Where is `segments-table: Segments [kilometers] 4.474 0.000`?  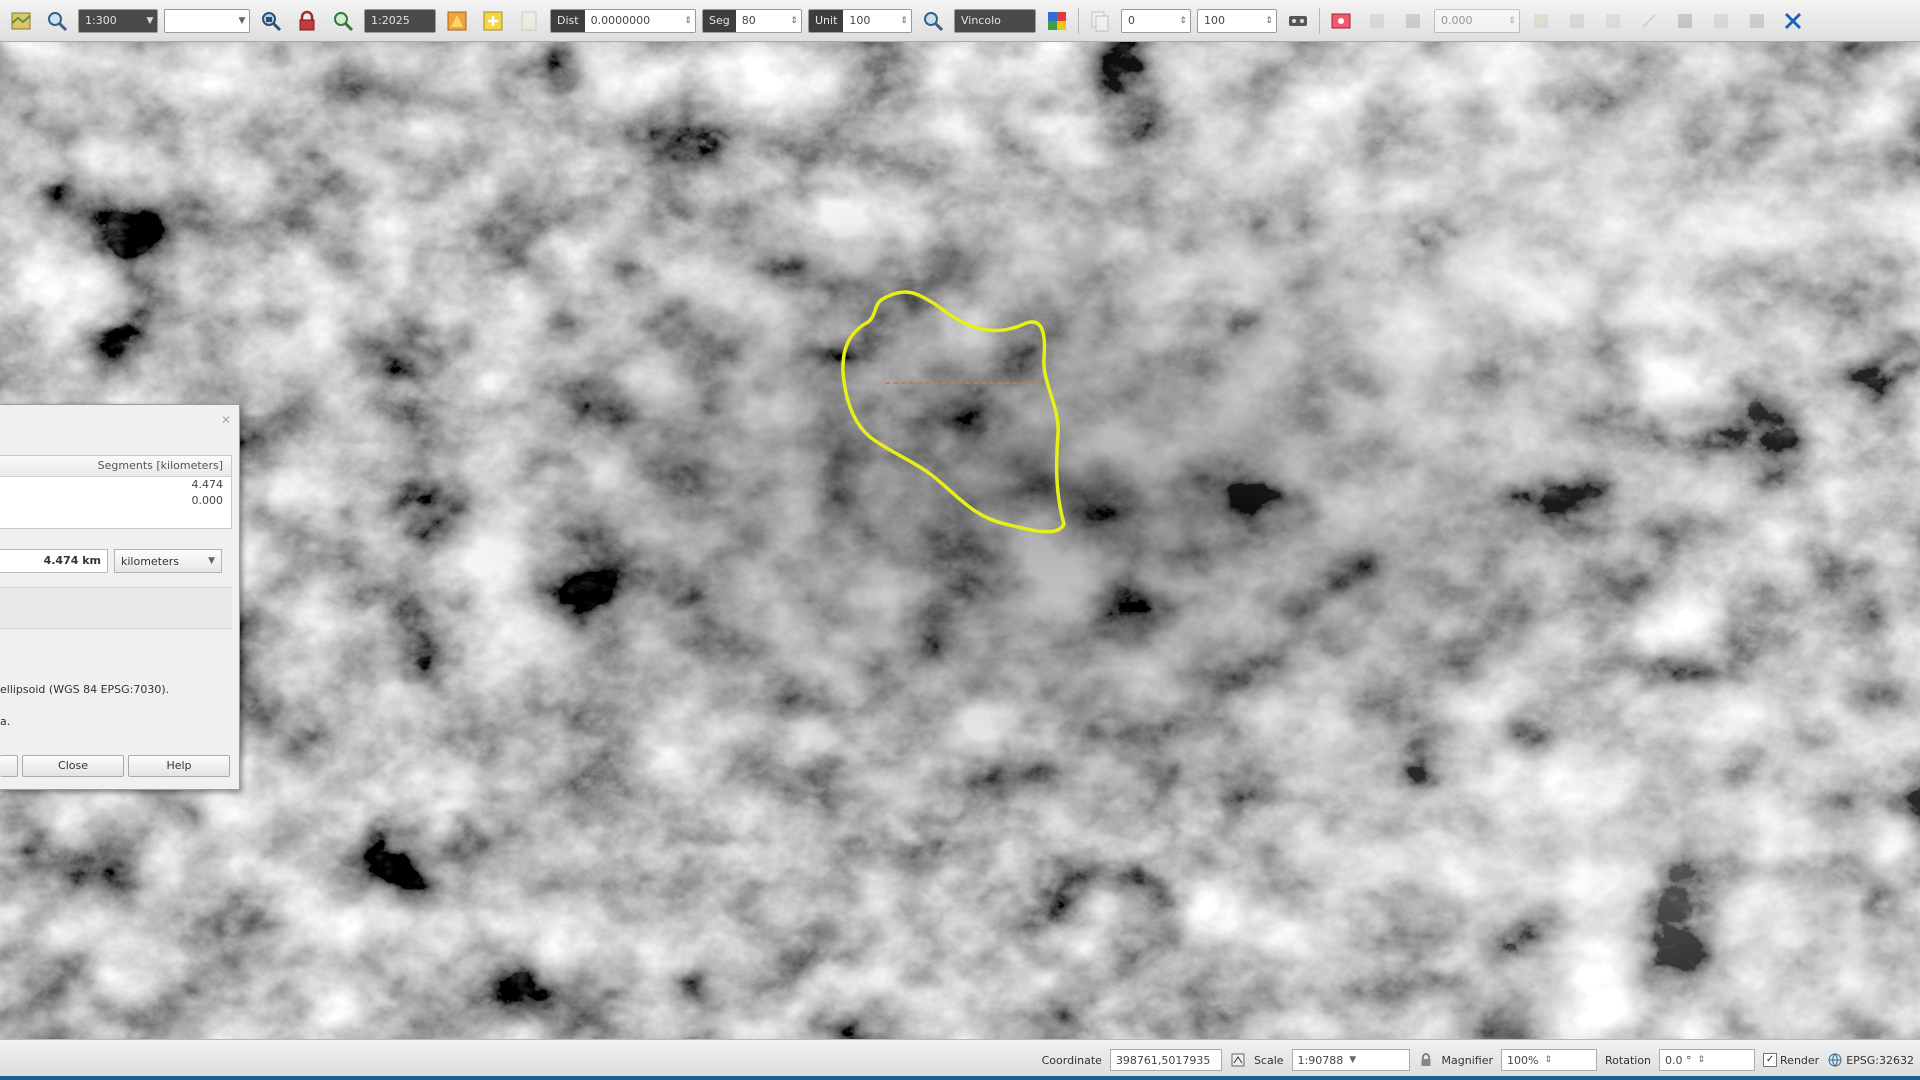
segments-table: Segments [kilometers] 4.474 0.000 is located at coordinates (116, 492).